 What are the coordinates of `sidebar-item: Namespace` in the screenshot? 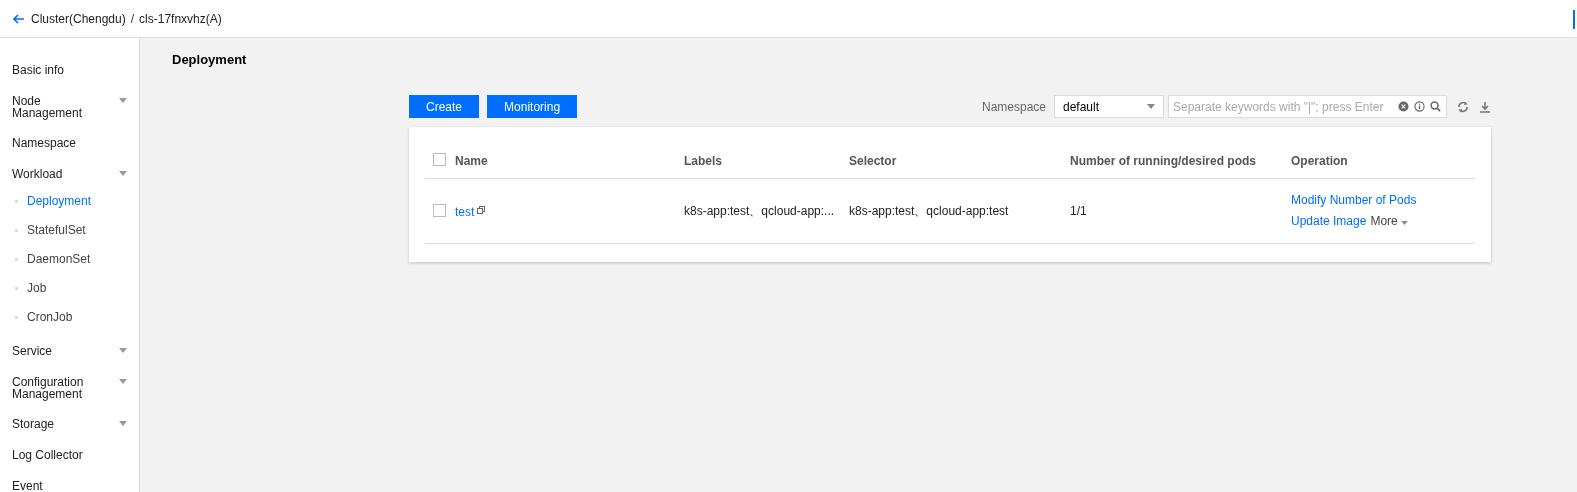 It's located at (69, 144).